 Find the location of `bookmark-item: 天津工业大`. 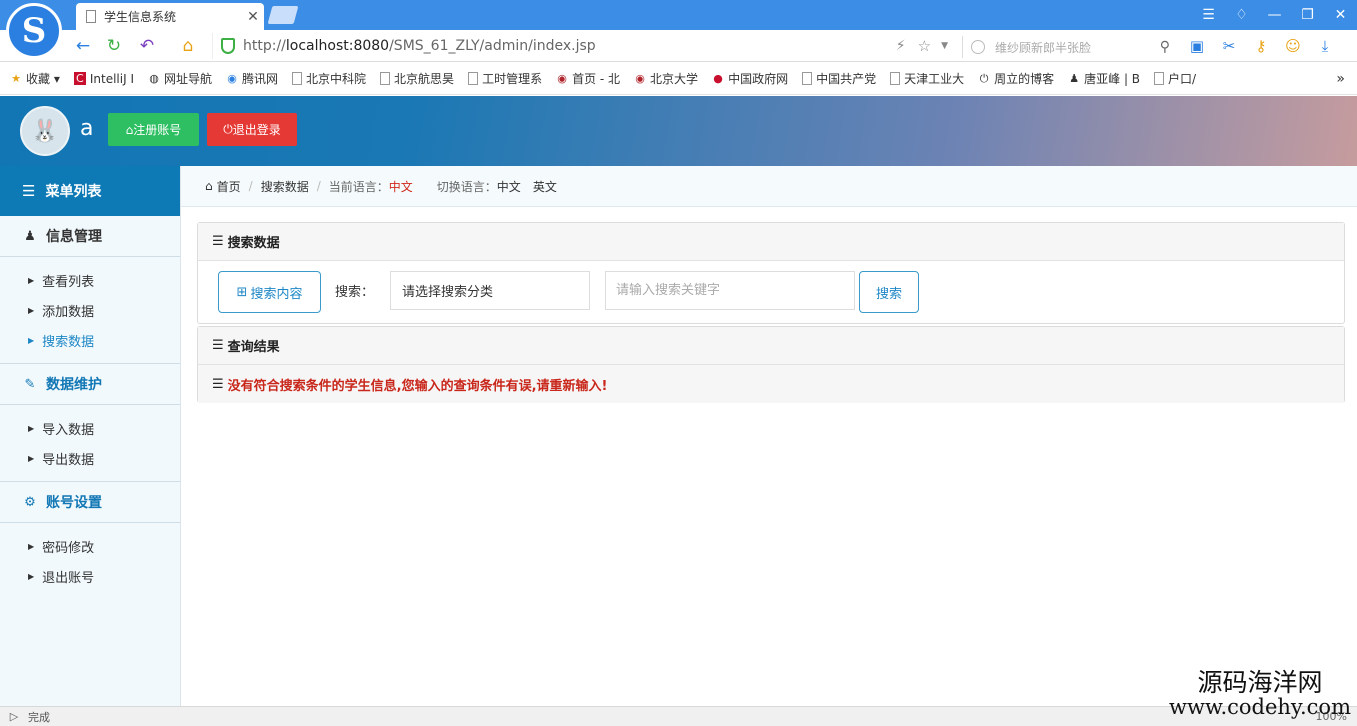

bookmark-item: 天津工业大 is located at coordinates (927, 78).